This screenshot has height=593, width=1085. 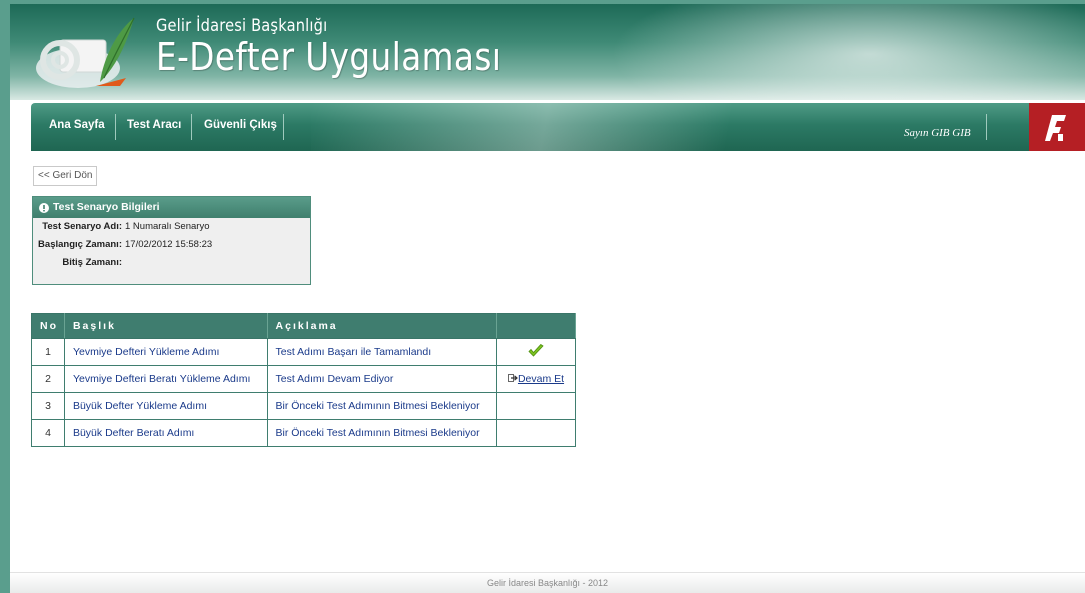 What do you see at coordinates (547, 582) in the screenshot?
I see `footer: Gelir İdaresi Başkanlığı - 2012` at bounding box center [547, 582].